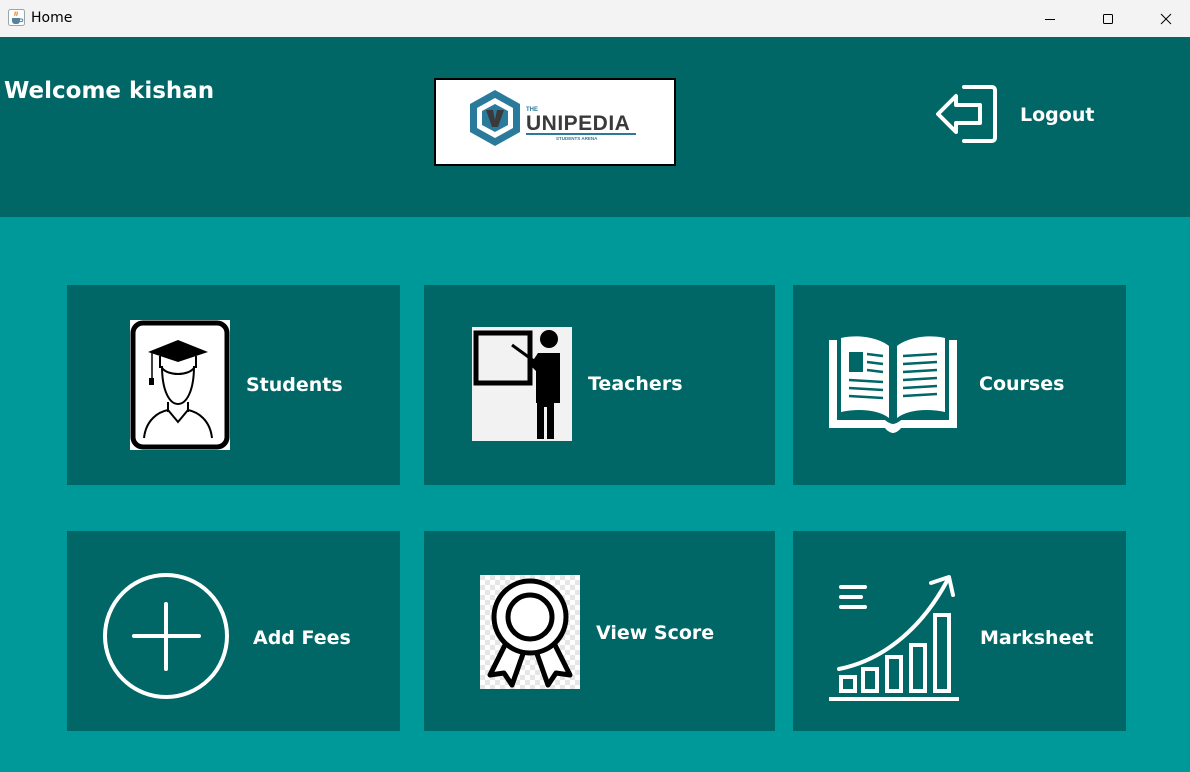  Describe the element at coordinates (233, 385) in the screenshot. I see `students-tile: Students` at that location.